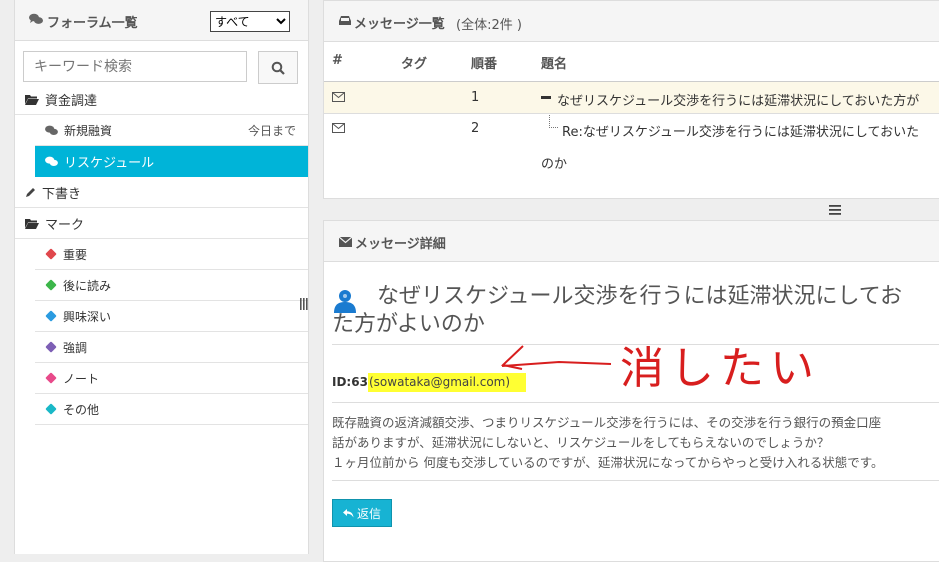  What do you see at coordinates (250, 21) in the screenshot?
I see `forum-filter-select: すべて` at bounding box center [250, 21].